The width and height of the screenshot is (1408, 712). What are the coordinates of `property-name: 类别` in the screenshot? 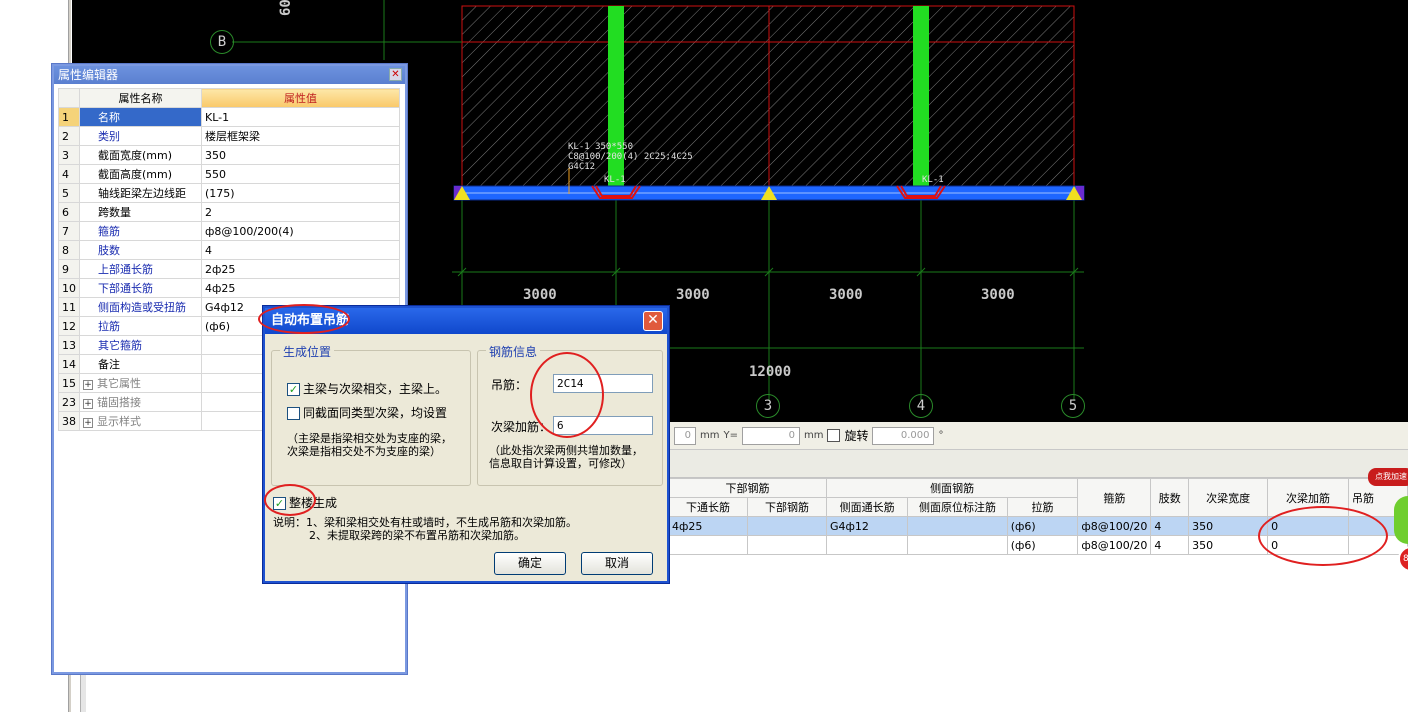 It's located at (140, 136).